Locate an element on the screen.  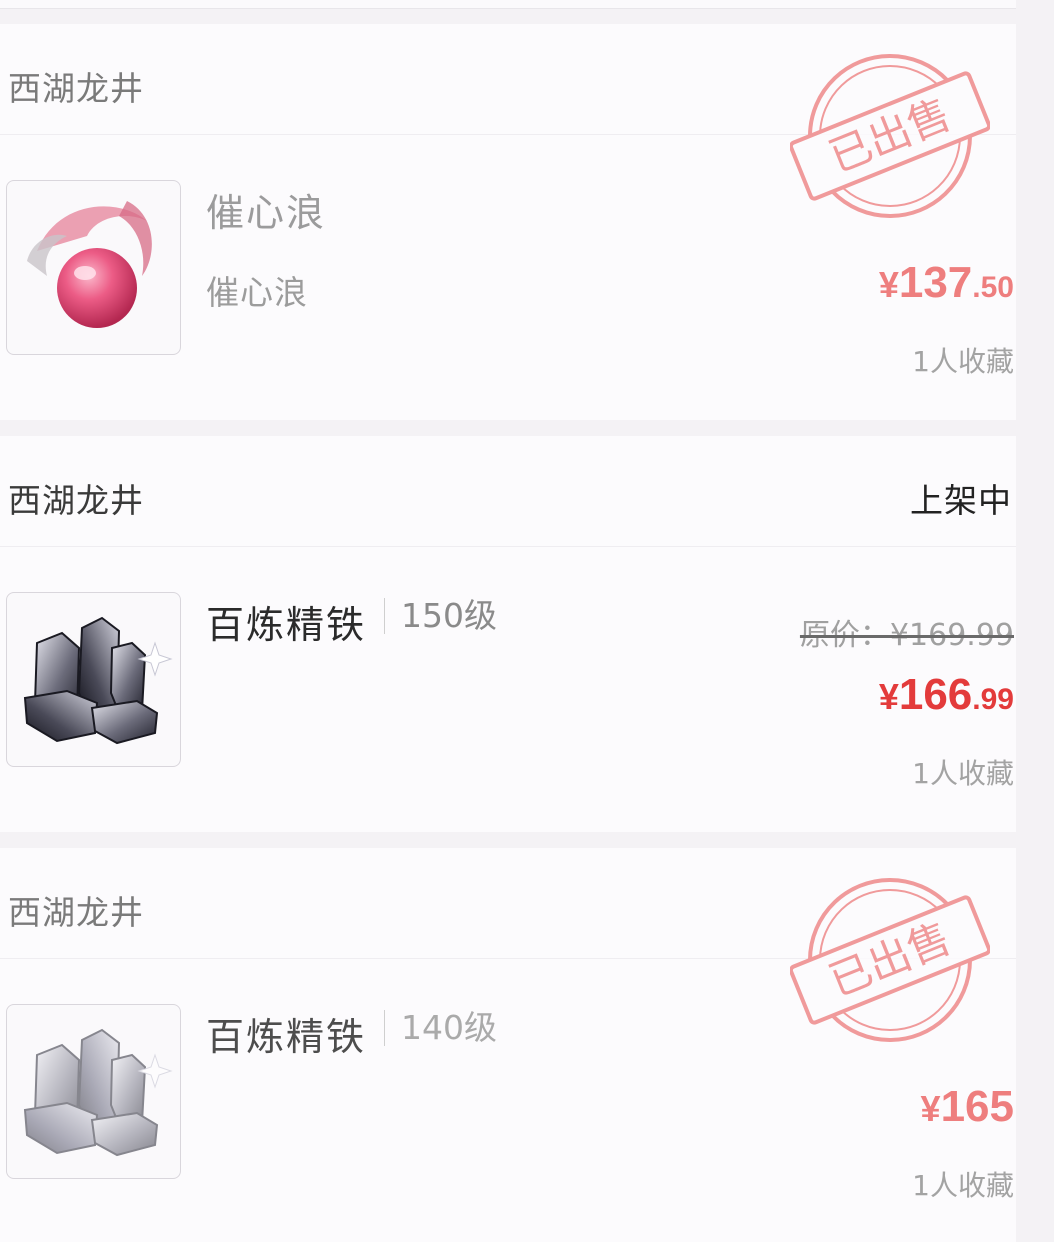
price: ¥166.99 is located at coordinates (946, 695).